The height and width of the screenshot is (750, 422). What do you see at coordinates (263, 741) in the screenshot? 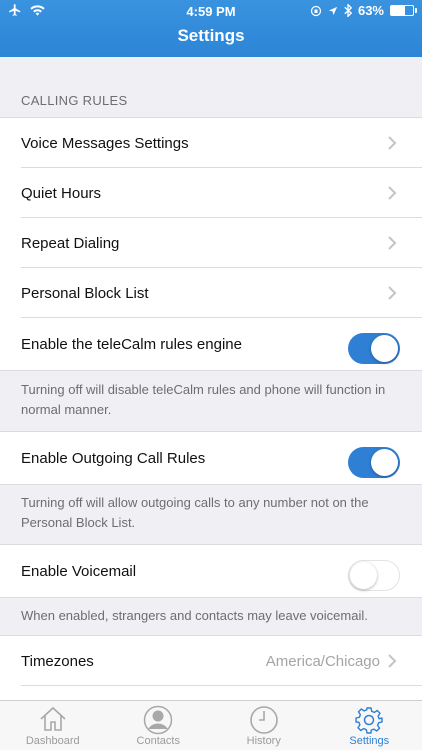
I see `tab-label: History` at bounding box center [263, 741].